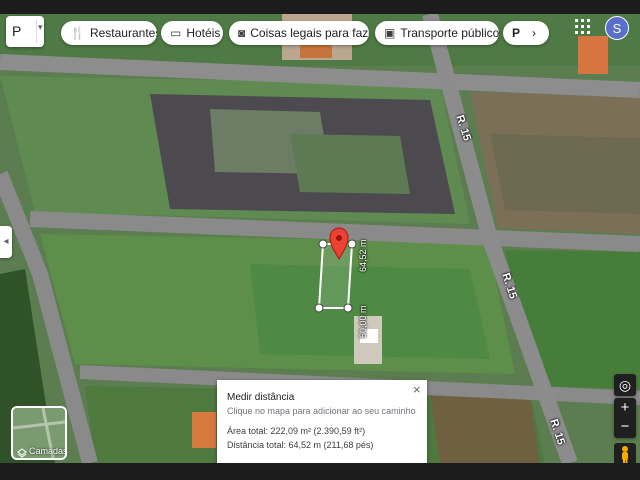  Describe the element at coordinates (6, 242) in the screenshot. I see `collapse-panel-button: ◂` at that location.